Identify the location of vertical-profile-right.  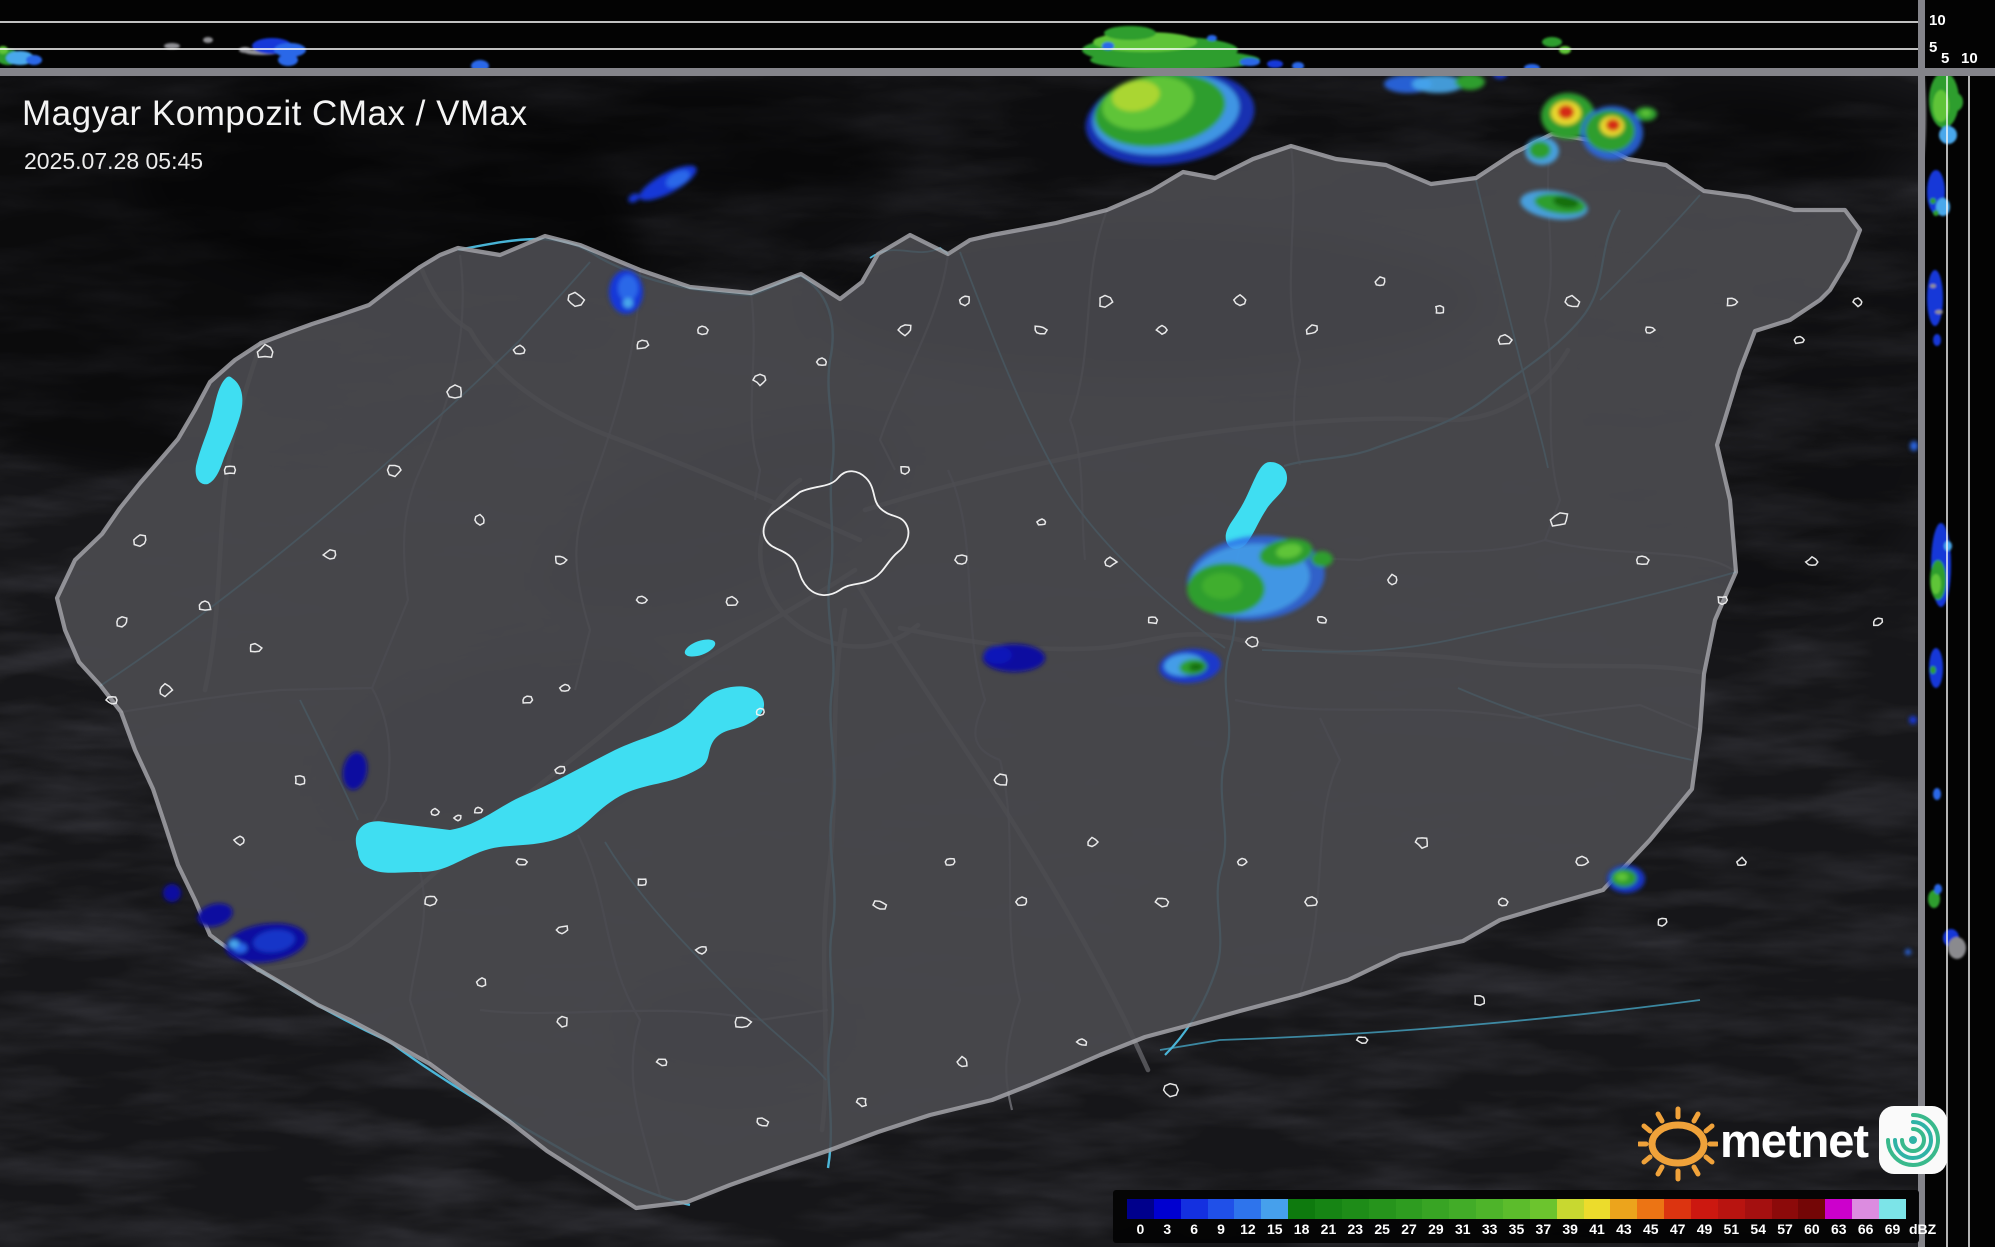
(1960, 623).